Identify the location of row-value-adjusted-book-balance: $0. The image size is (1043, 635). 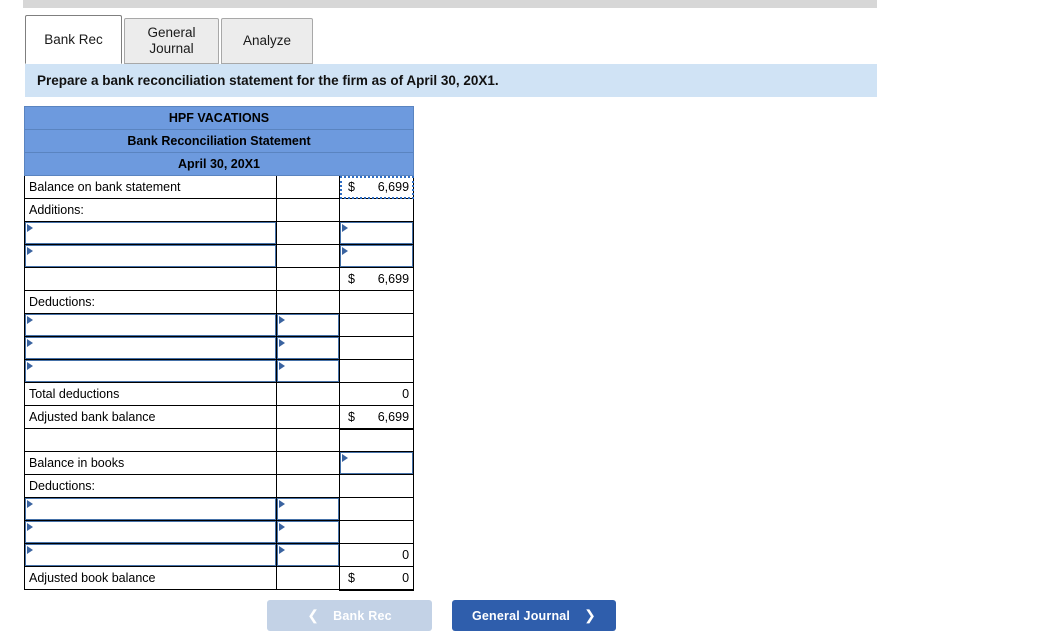
(376, 578).